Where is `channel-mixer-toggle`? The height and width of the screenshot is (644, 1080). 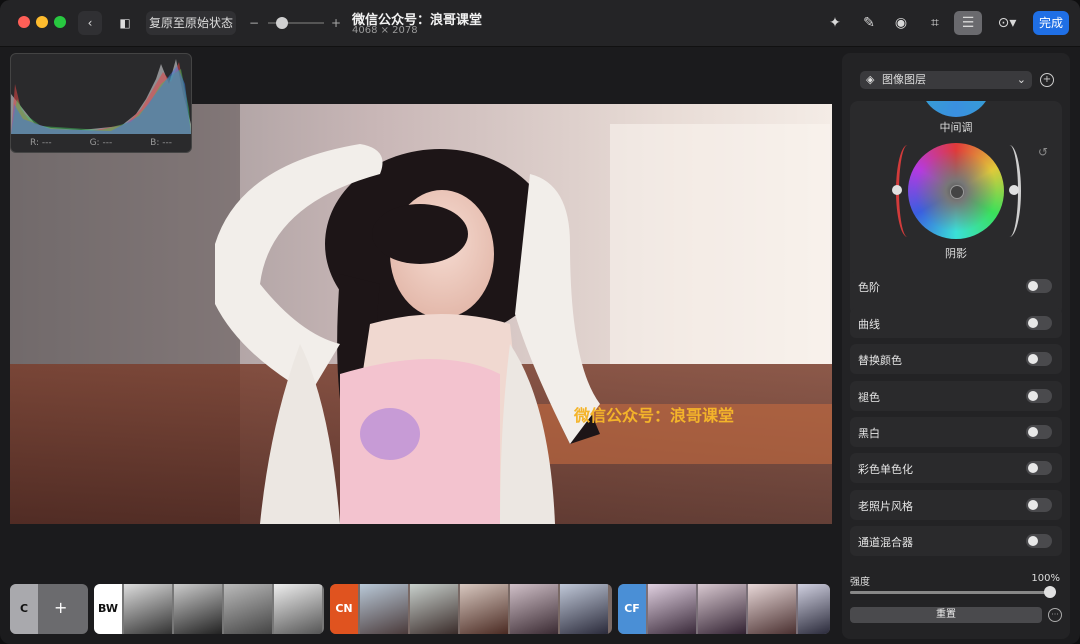 channel-mixer-toggle is located at coordinates (1039, 541).